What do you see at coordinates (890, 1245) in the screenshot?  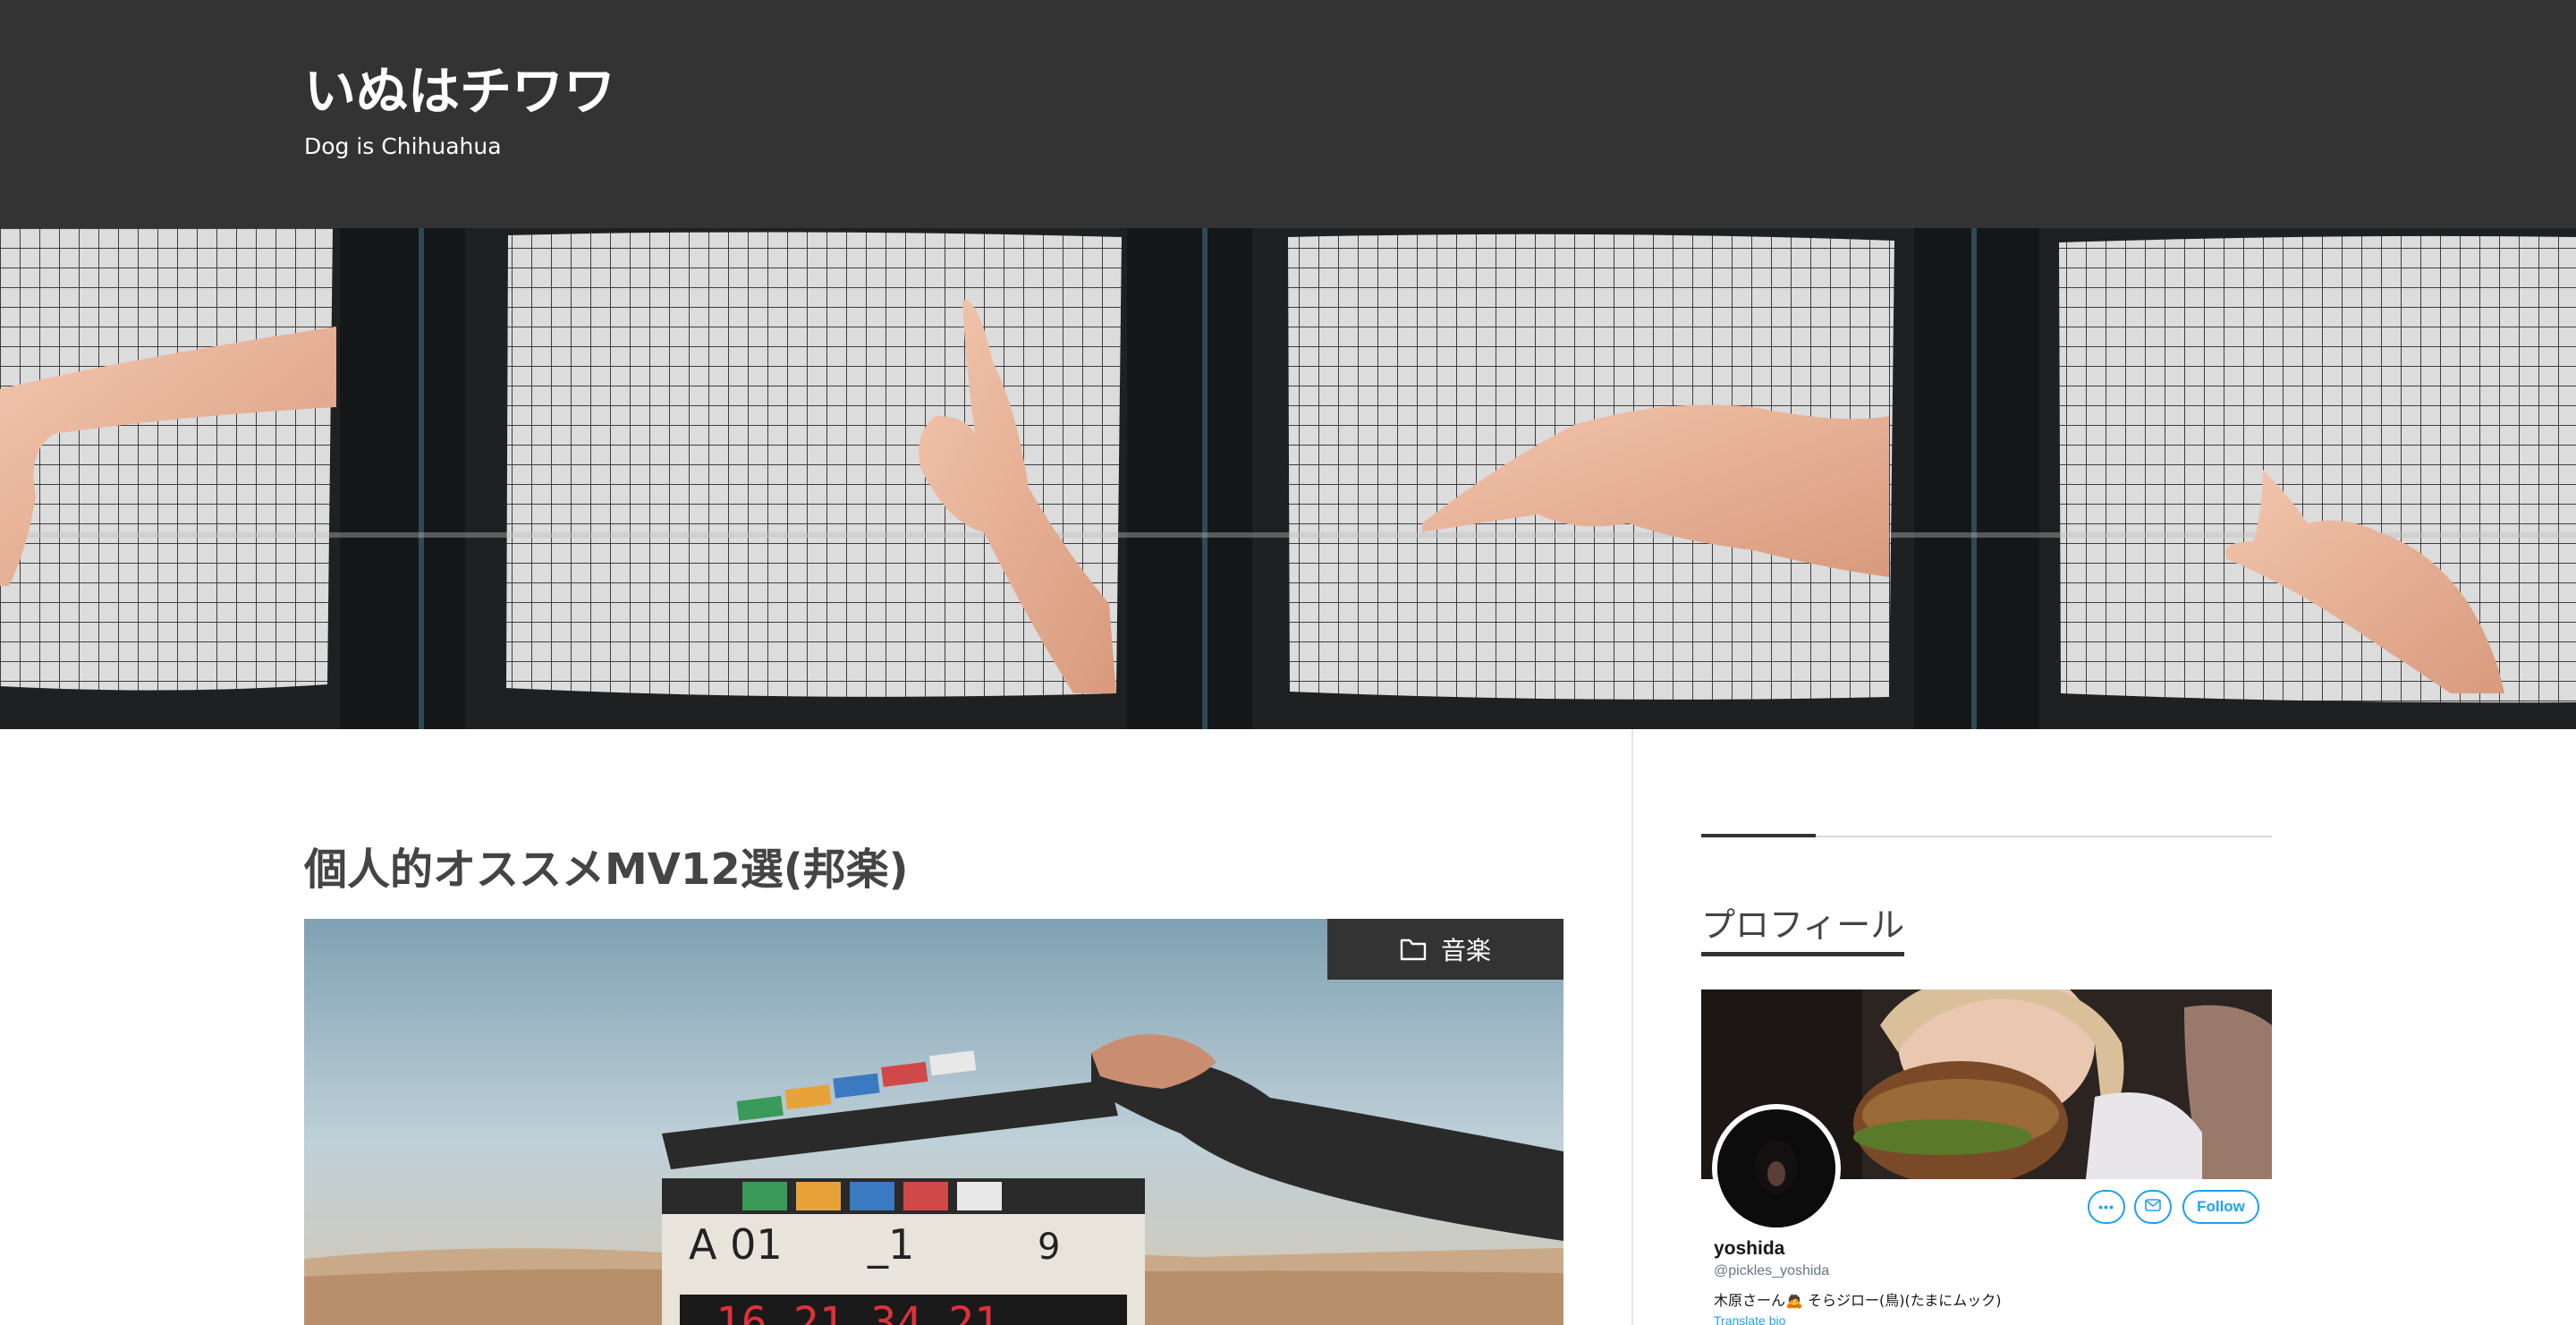 I see `svg-text: _1` at bounding box center [890, 1245].